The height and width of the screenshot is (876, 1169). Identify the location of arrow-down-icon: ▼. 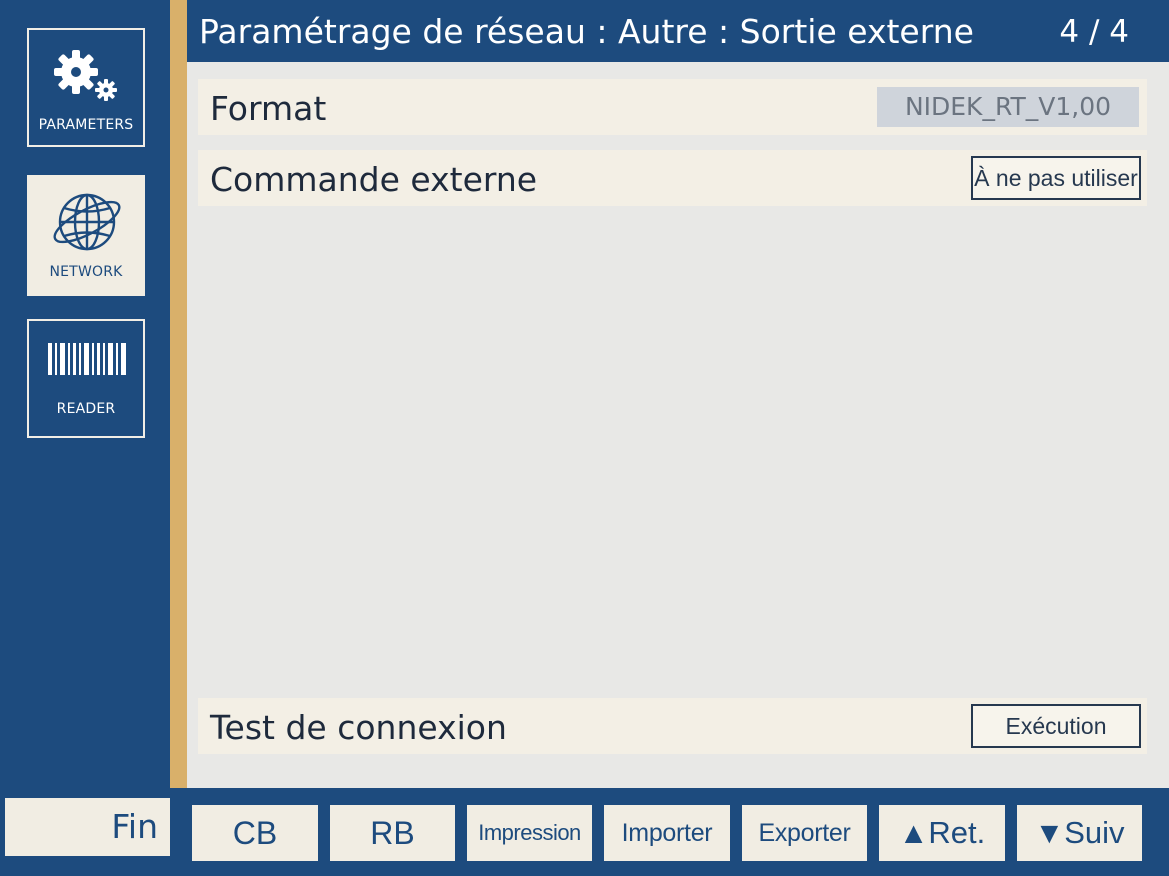
(1049, 833).